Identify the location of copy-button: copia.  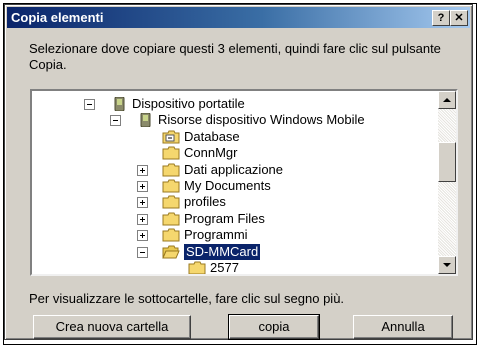
(274, 327).